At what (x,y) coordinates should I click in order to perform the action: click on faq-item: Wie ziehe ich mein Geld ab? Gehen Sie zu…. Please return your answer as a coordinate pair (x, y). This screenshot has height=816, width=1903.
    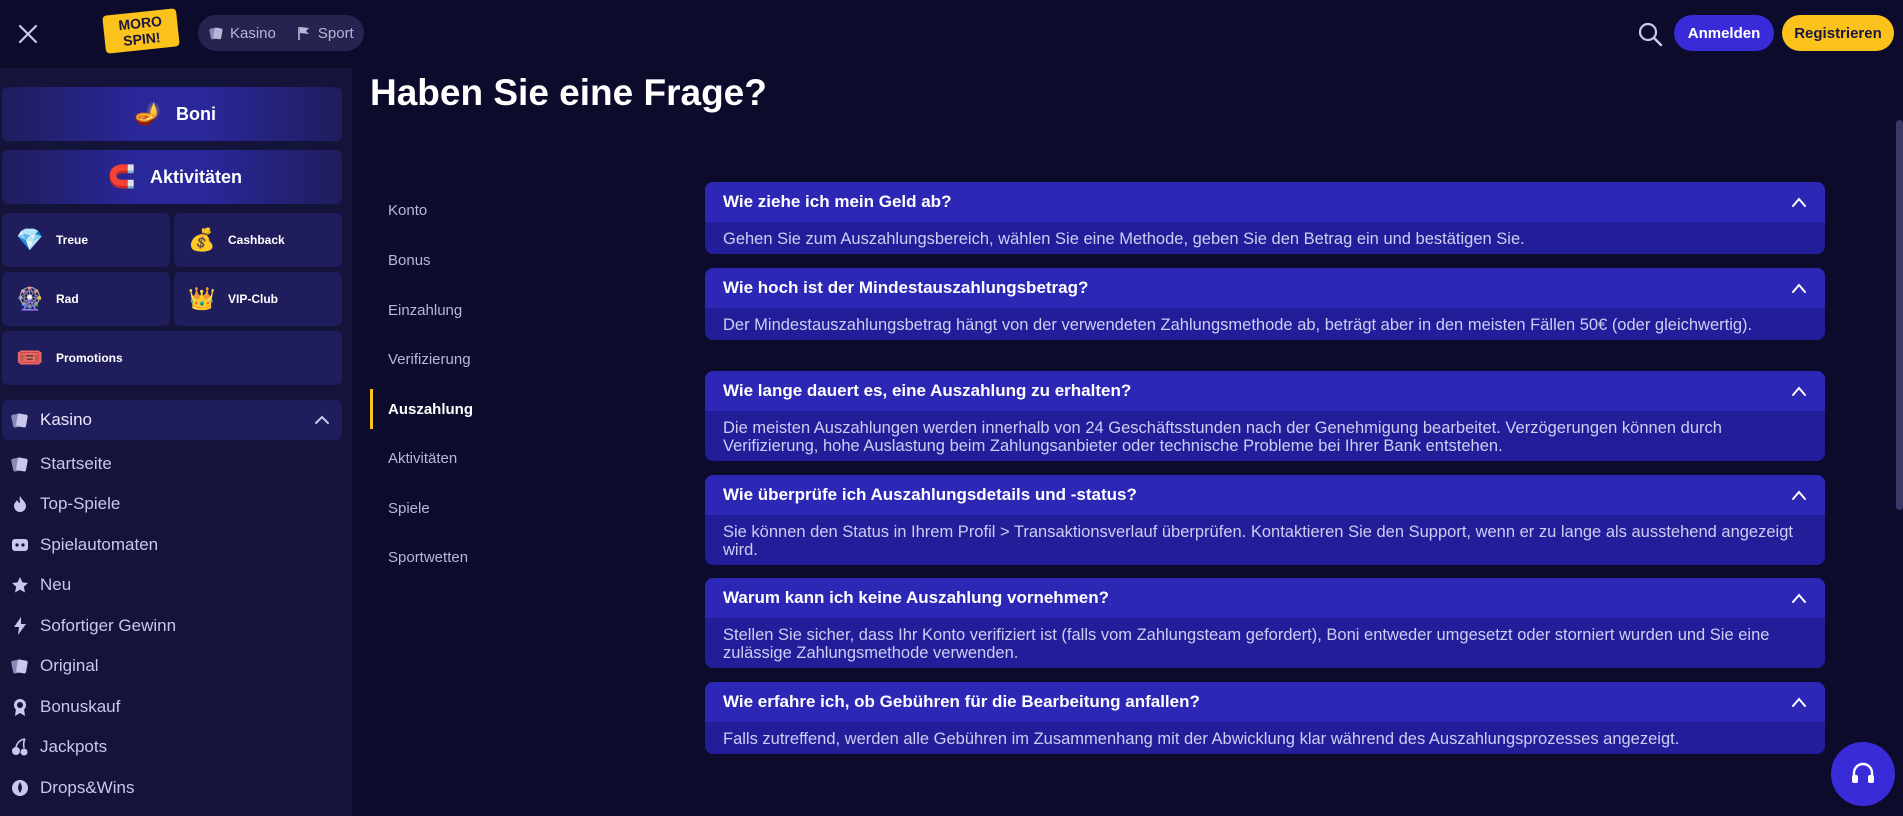
    Looking at the image, I should click on (1265, 218).